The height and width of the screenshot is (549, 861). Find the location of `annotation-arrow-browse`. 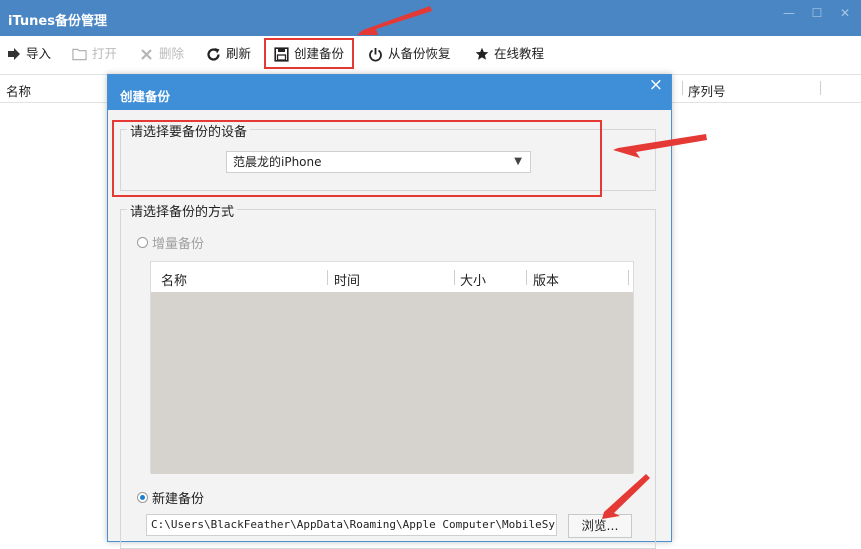

annotation-arrow-browse is located at coordinates (626, 496).